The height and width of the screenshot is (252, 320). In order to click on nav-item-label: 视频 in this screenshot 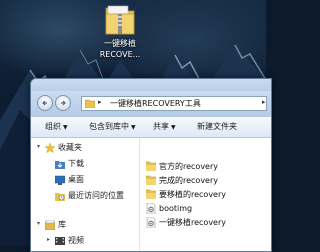, I will do `click(76, 240)`.